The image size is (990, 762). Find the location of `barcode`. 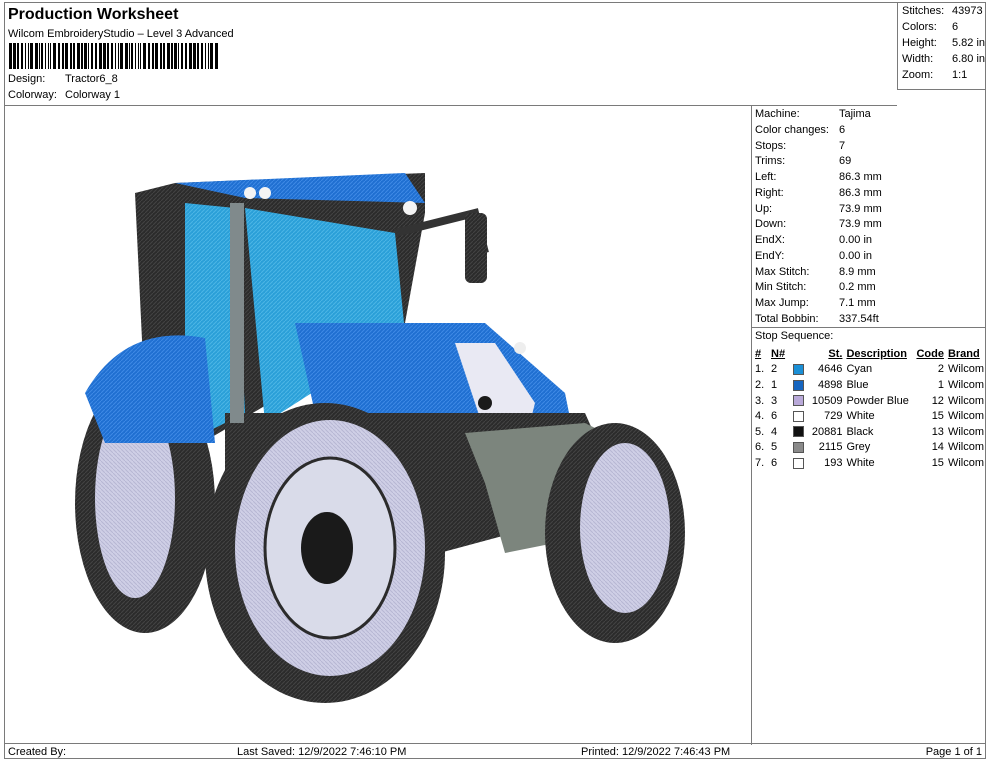

barcode is located at coordinates (115, 56).